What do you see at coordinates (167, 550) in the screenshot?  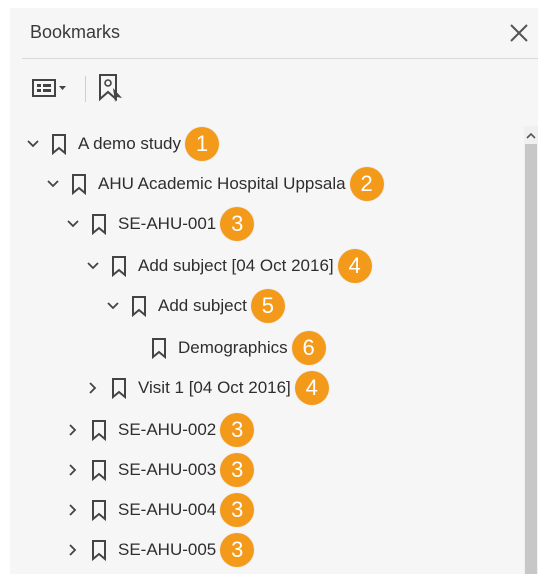 I see `bookmark-label: SE-AHU-005` at bounding box center [167, 550].